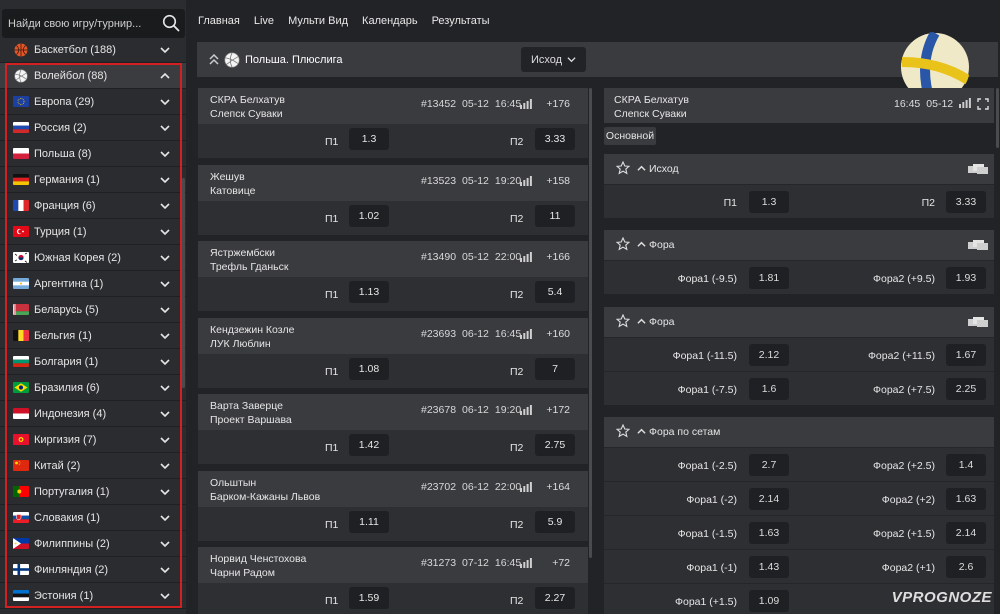 The height and width of the screenshot is (614, 1000). What do you see at coordinates (93, 206) in the screenshot?
I see `sidebar-item-country: Франция (6)` at bounding box center [93, 206].